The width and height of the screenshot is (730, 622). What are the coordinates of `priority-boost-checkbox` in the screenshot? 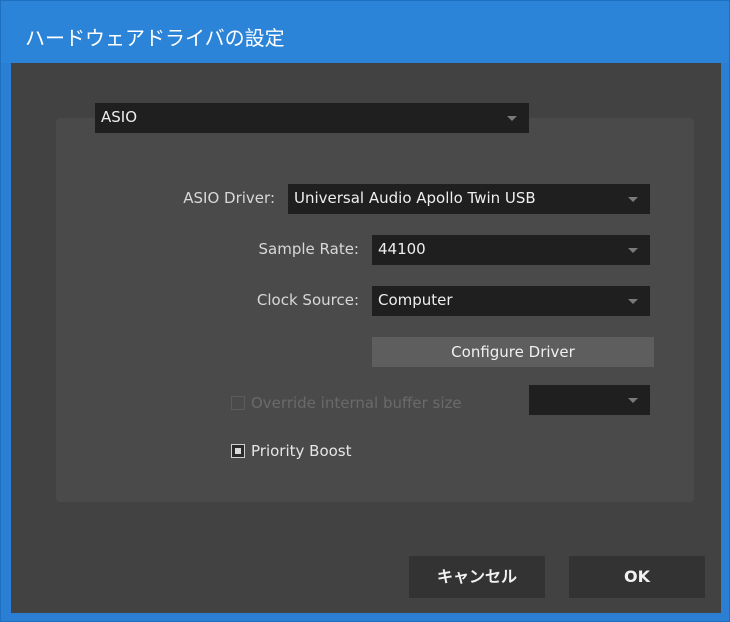 It's located at (238, 451).